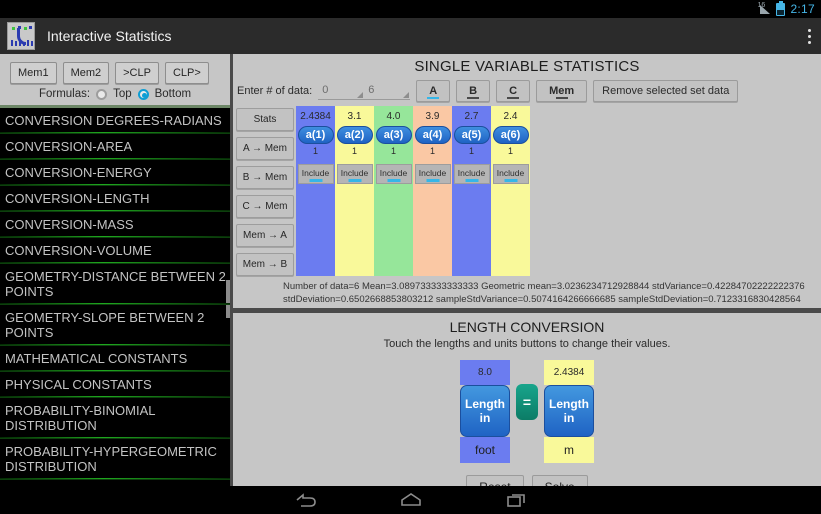 This screenshot has height=514, width=821. Describe the element at coordinates (666, 91) in the screenshot. I see `remove-selected-set-data-button: Remove selected set data` at that location.